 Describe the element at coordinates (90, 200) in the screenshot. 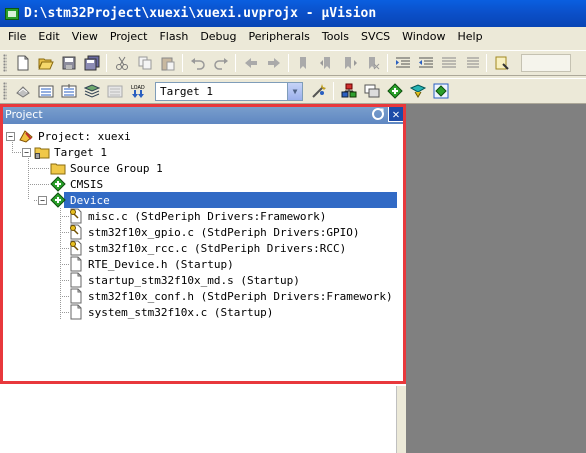

I see `device-label: Device` at that location.